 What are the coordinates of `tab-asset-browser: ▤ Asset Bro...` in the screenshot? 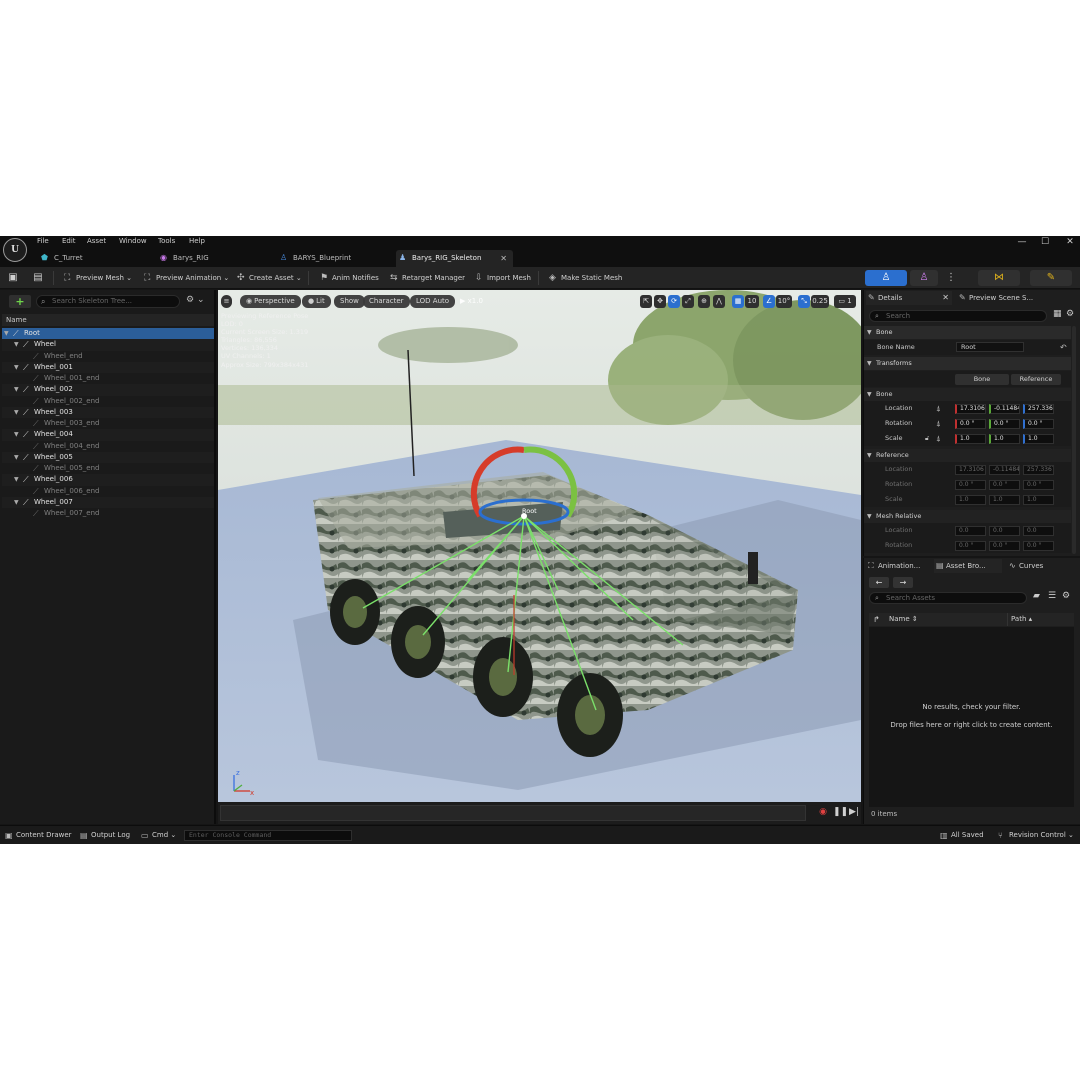 It's located at (968, 566).